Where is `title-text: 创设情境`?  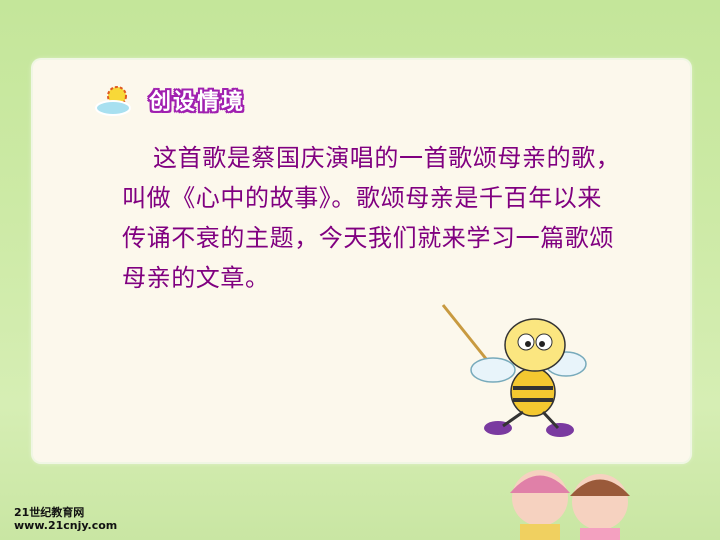 title-text: 创设情境 is located at coordinates (197, 102).